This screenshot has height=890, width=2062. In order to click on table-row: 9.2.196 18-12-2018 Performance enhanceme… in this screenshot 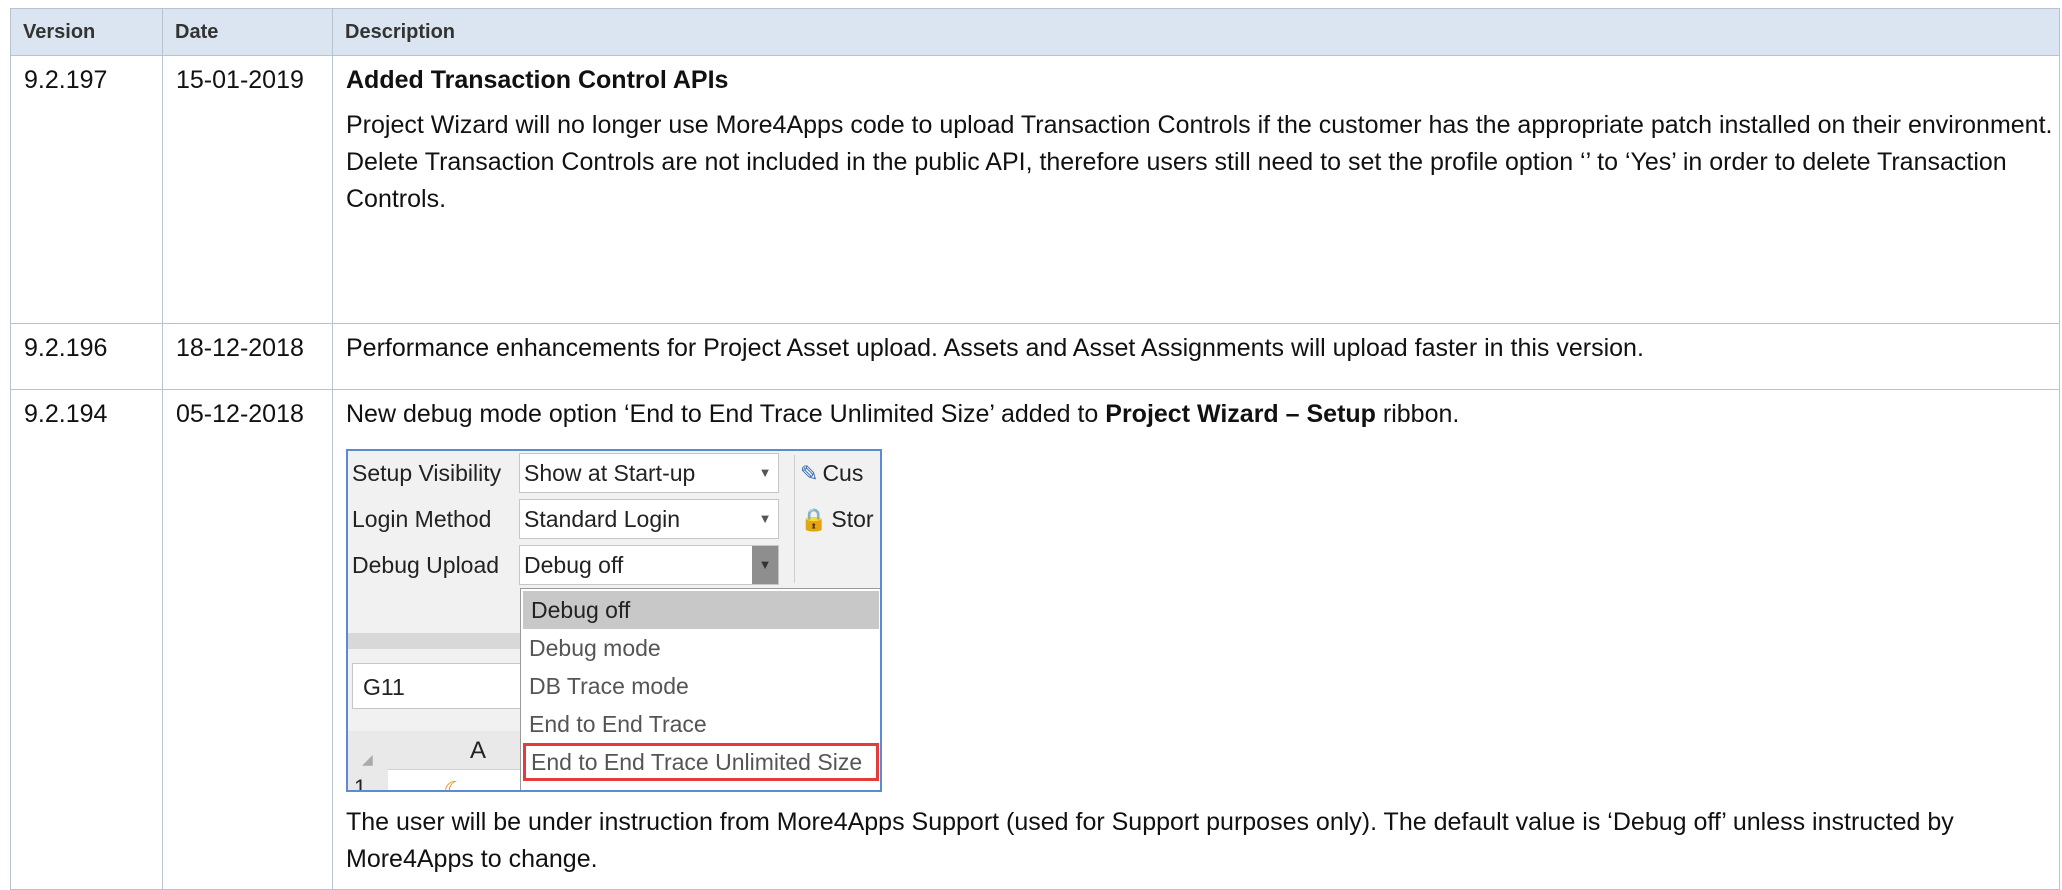, I will do `click(1035, 356)`.